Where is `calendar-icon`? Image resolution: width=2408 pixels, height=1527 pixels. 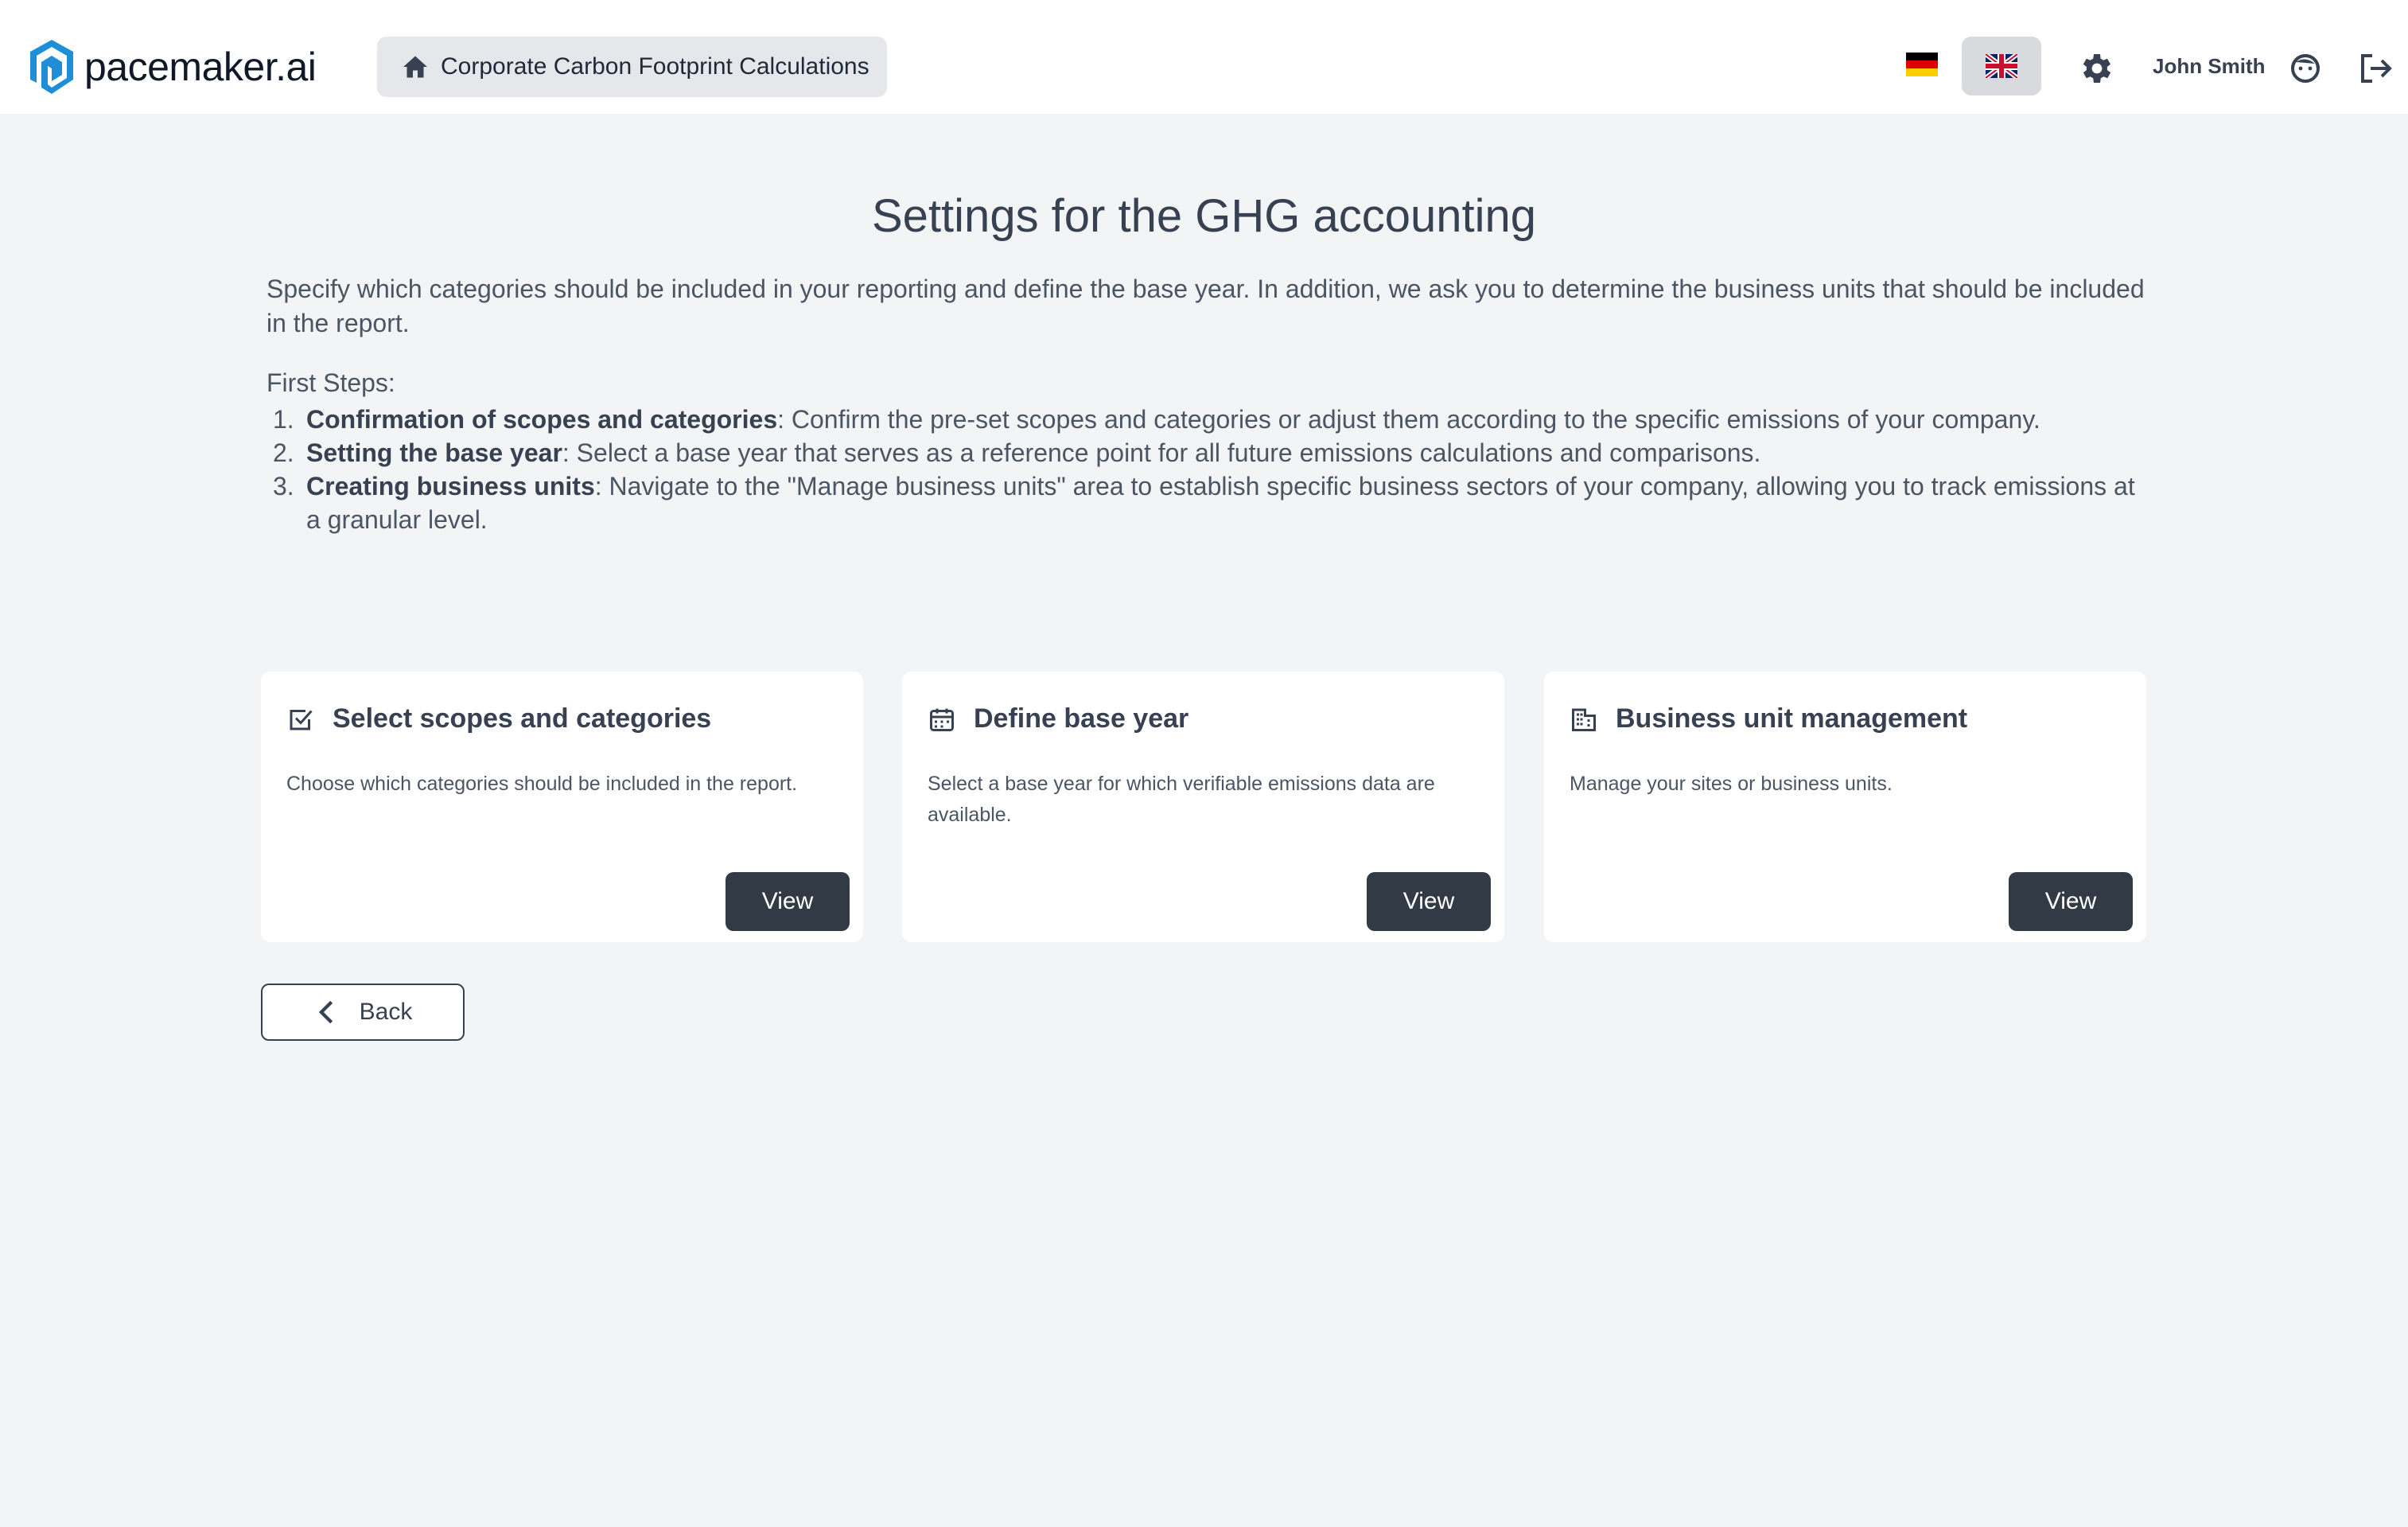 calendar-icon is located at coordinates (942, 719).